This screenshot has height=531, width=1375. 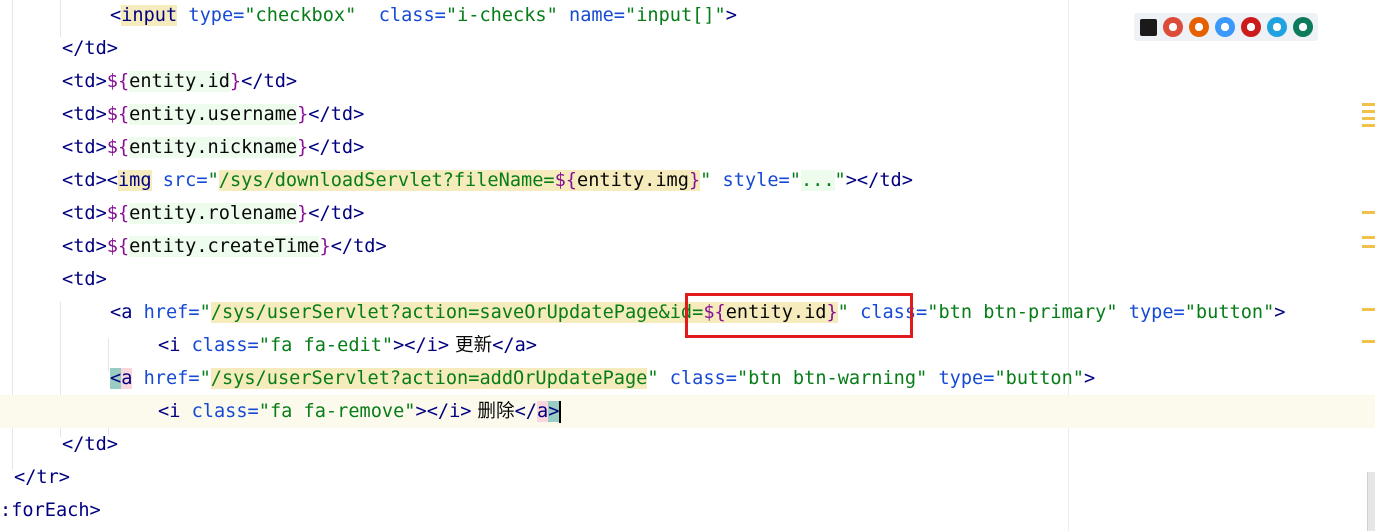 What do you see at coordinates (591, 15) in the screenshot?
I see `code-token: name=` at bounding box center [591, 15].